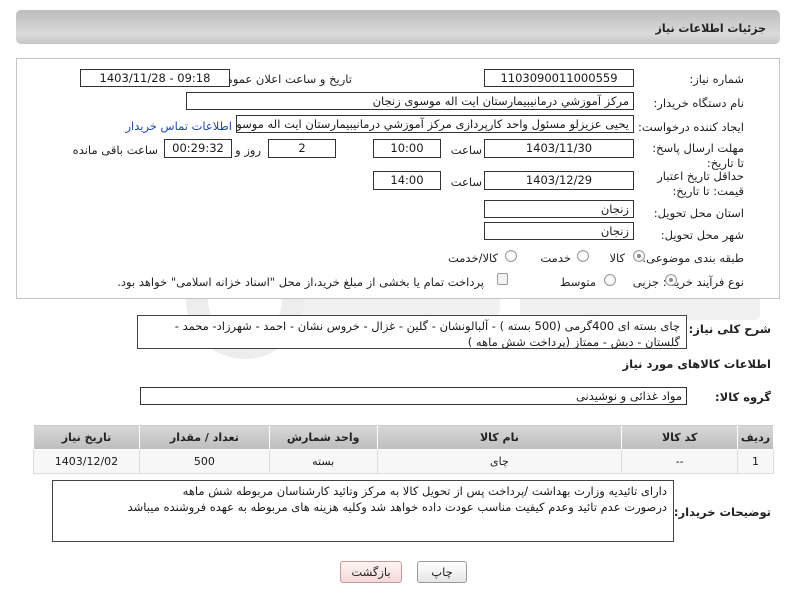  I want to click on row-unit: بسته, so click(323, 461).